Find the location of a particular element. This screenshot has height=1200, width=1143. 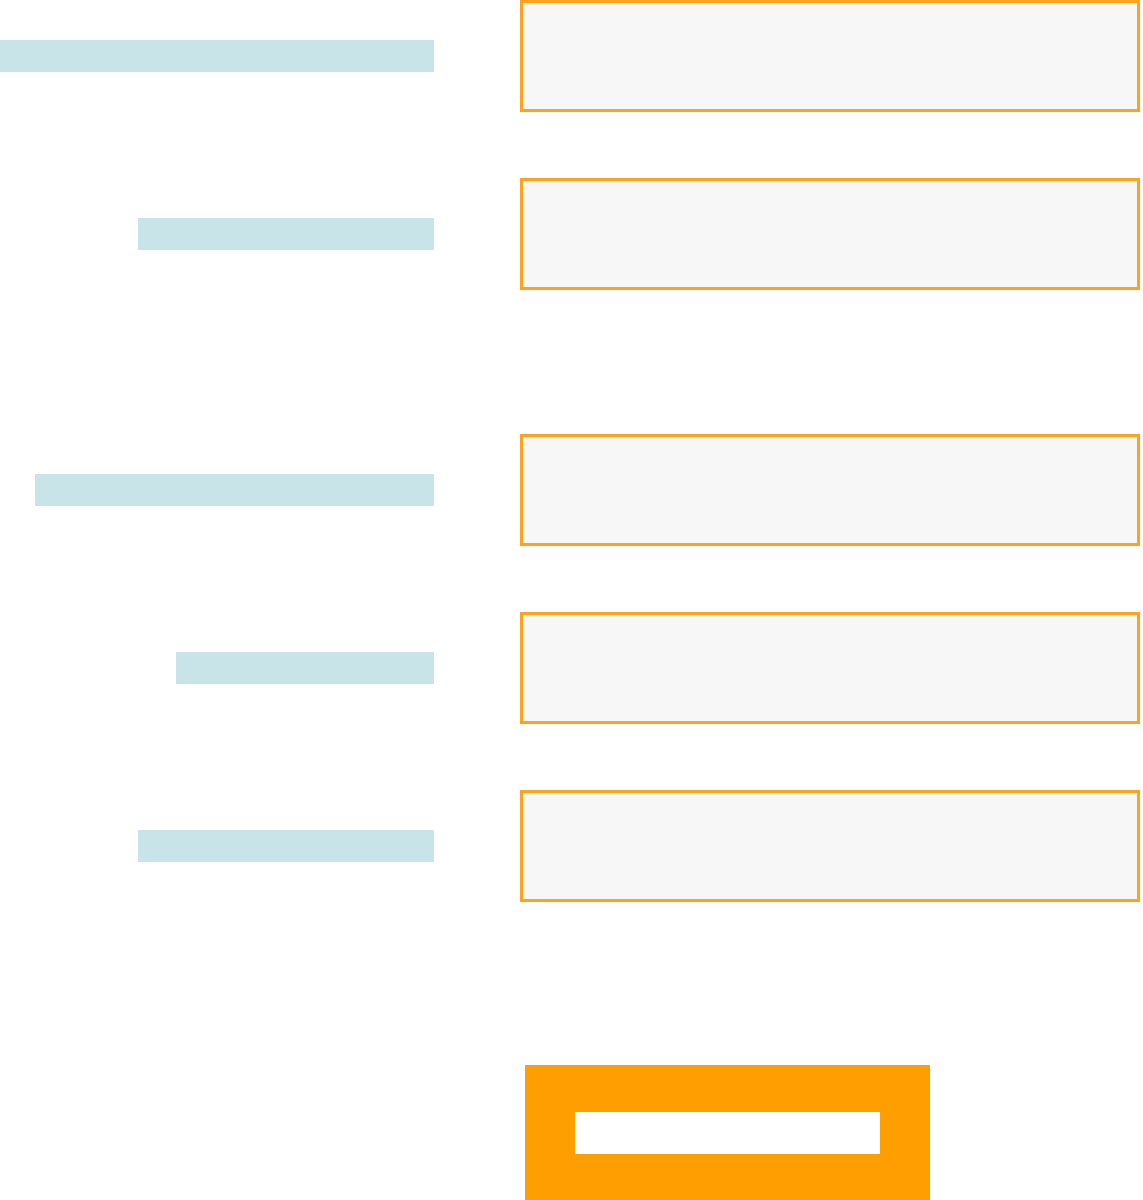

submit-button is located at coordinates (727, 1132).